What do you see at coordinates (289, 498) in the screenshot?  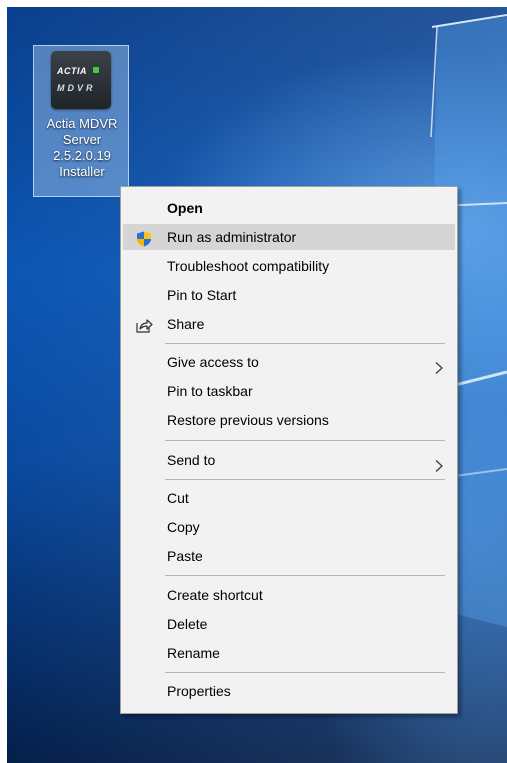 I see `menu-item-cut: Cut` at bounding box center [289, 498].